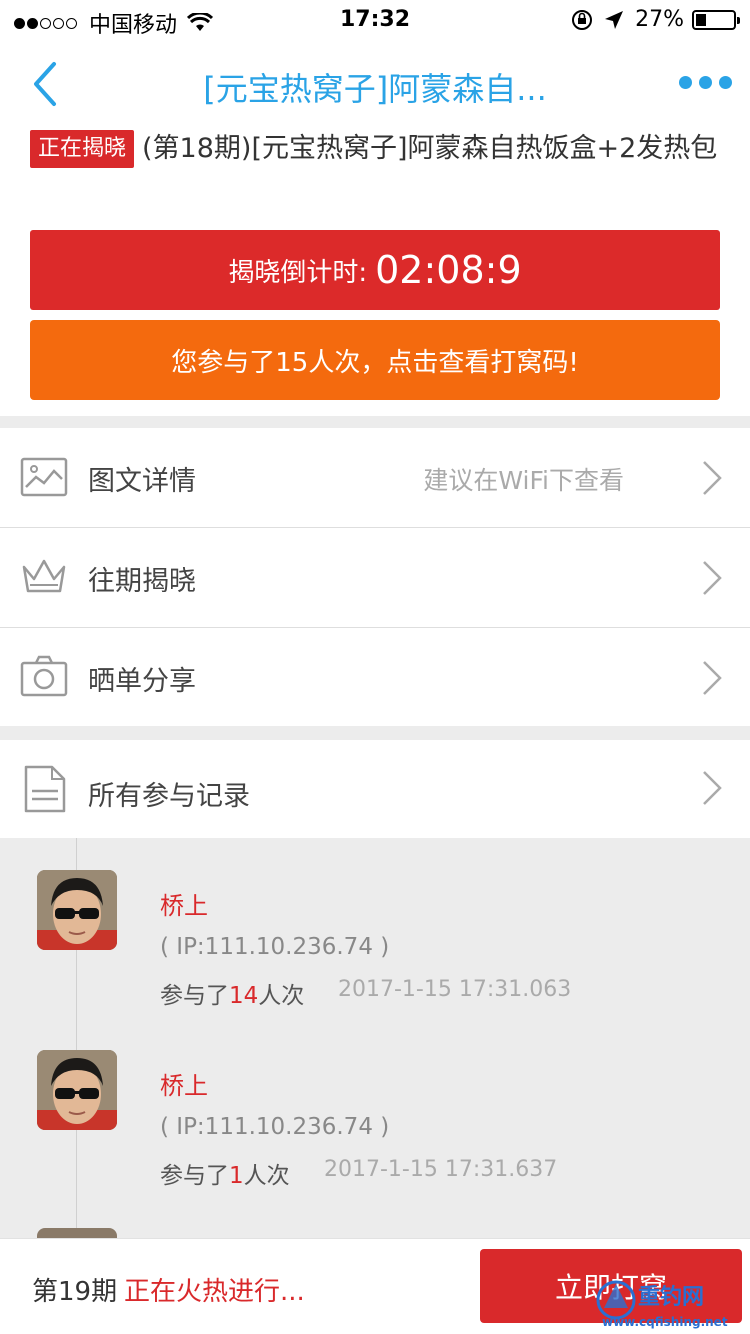 The width and height of the screenshot is (750, 1334). Describe the element at coordinates (375, 20) in the screenshot. I see `status-bar: 中国移动 17:32 27%` at that location.